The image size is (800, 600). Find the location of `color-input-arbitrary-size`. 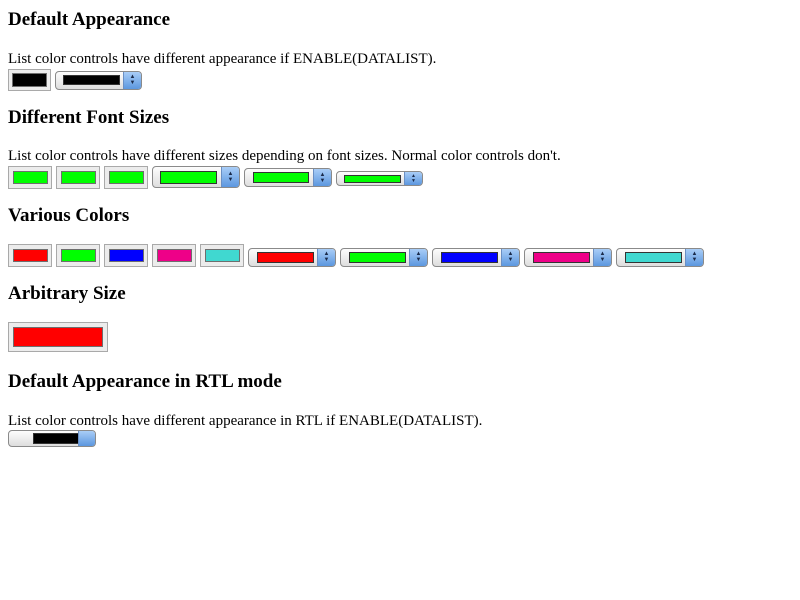

color-input-arbitrary-size is located at coordinates (58, 337).